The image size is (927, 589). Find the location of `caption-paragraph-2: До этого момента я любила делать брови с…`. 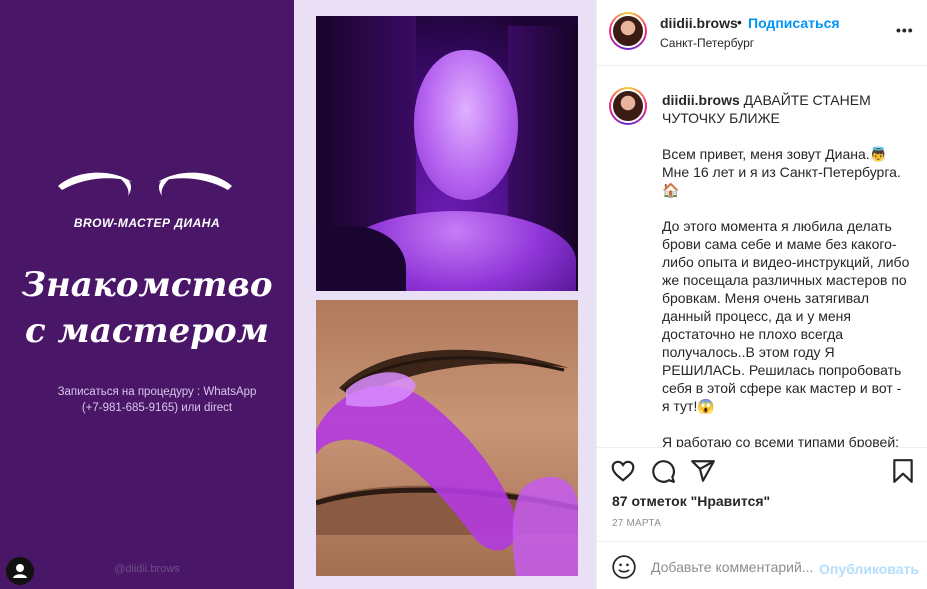

caption-paragraph-2: До этого момента я любила делать брови с… is located at coordinates (786, 316).